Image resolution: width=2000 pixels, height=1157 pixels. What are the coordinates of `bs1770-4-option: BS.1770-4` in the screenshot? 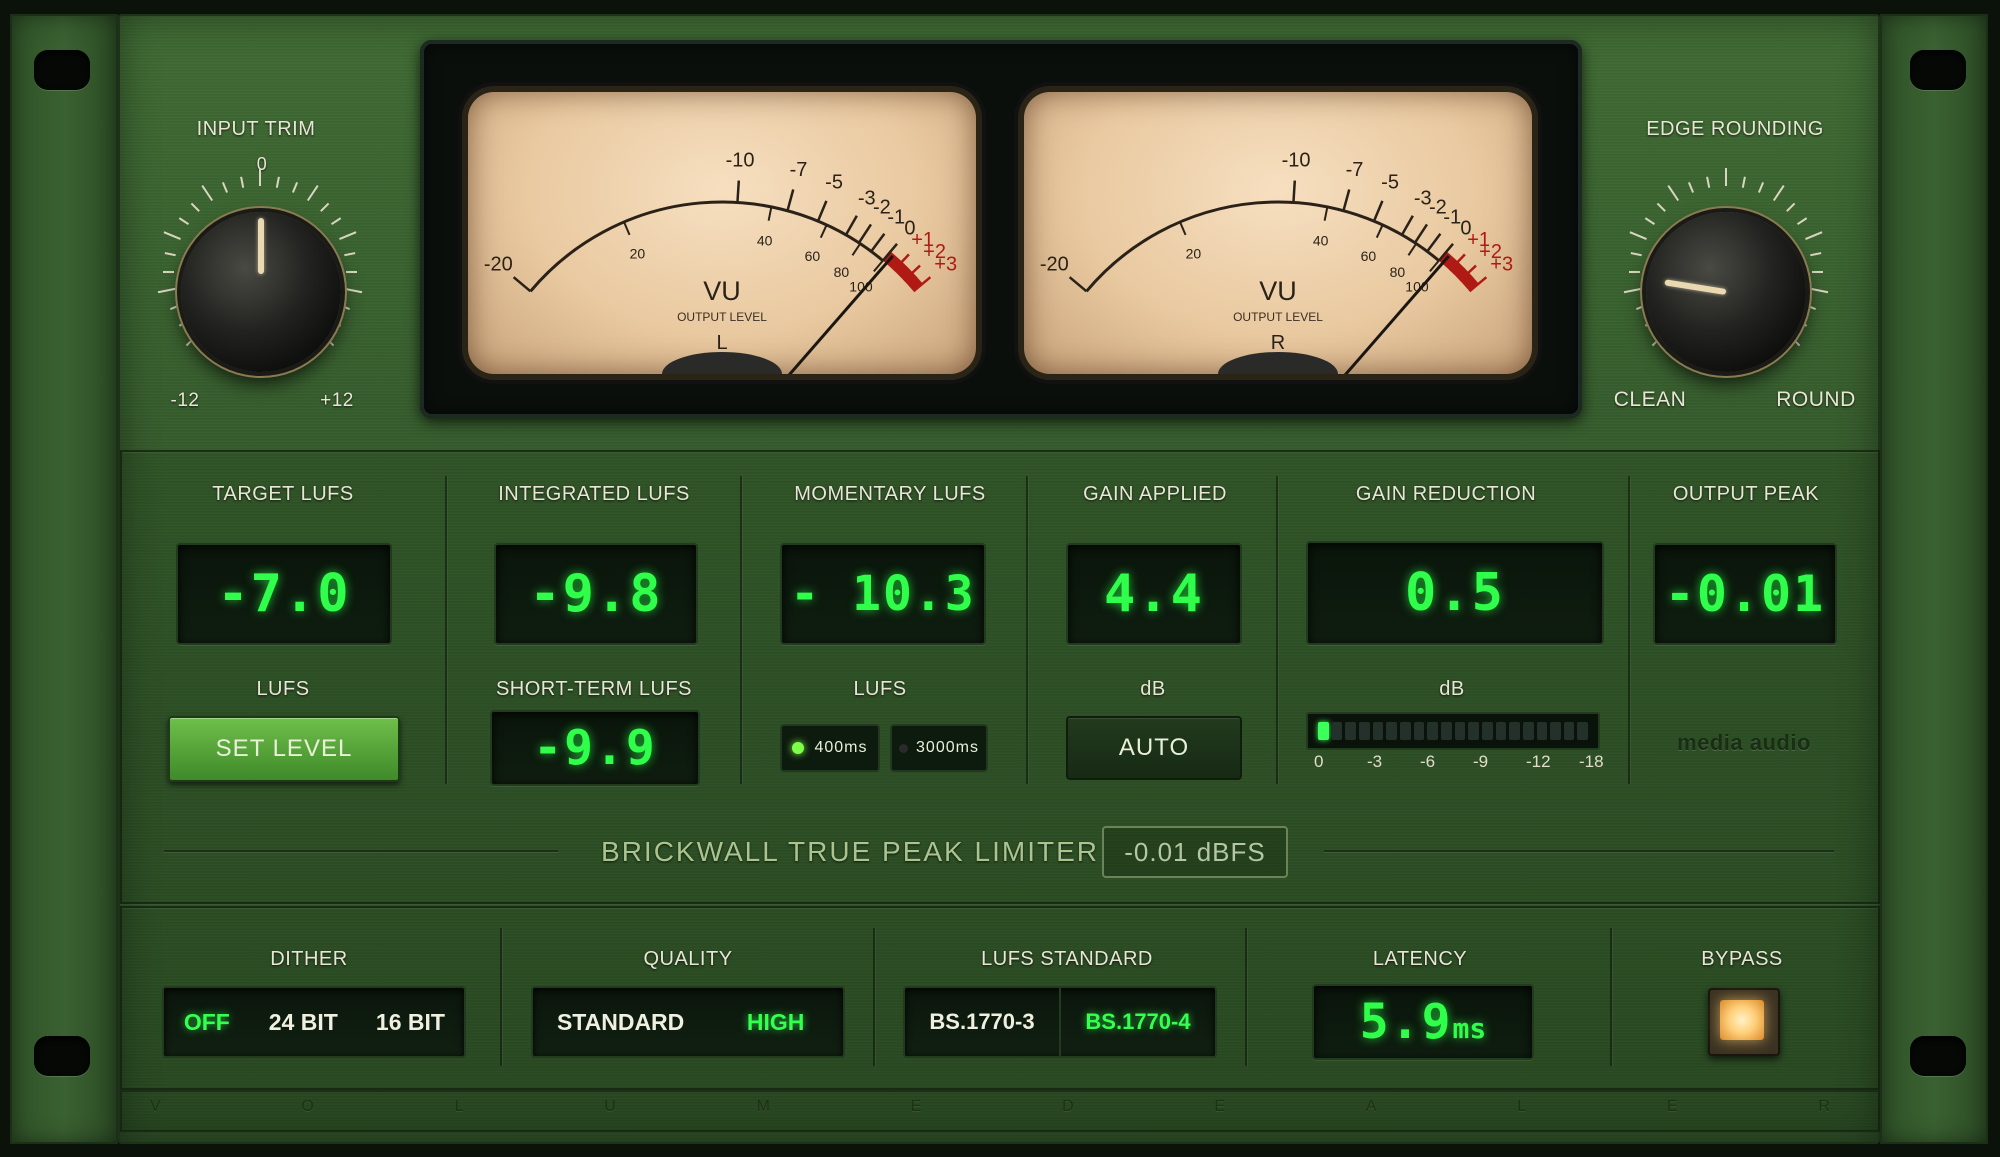 It's located at (1138, 1022).